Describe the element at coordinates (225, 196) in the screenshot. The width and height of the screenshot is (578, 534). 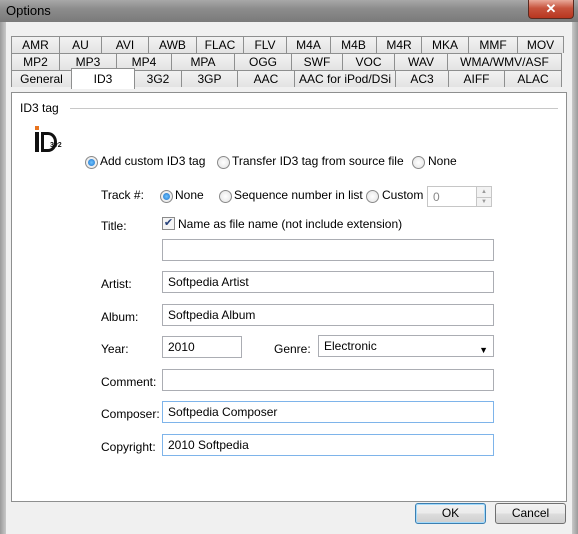
I see `radio-track-sequence` at that location.